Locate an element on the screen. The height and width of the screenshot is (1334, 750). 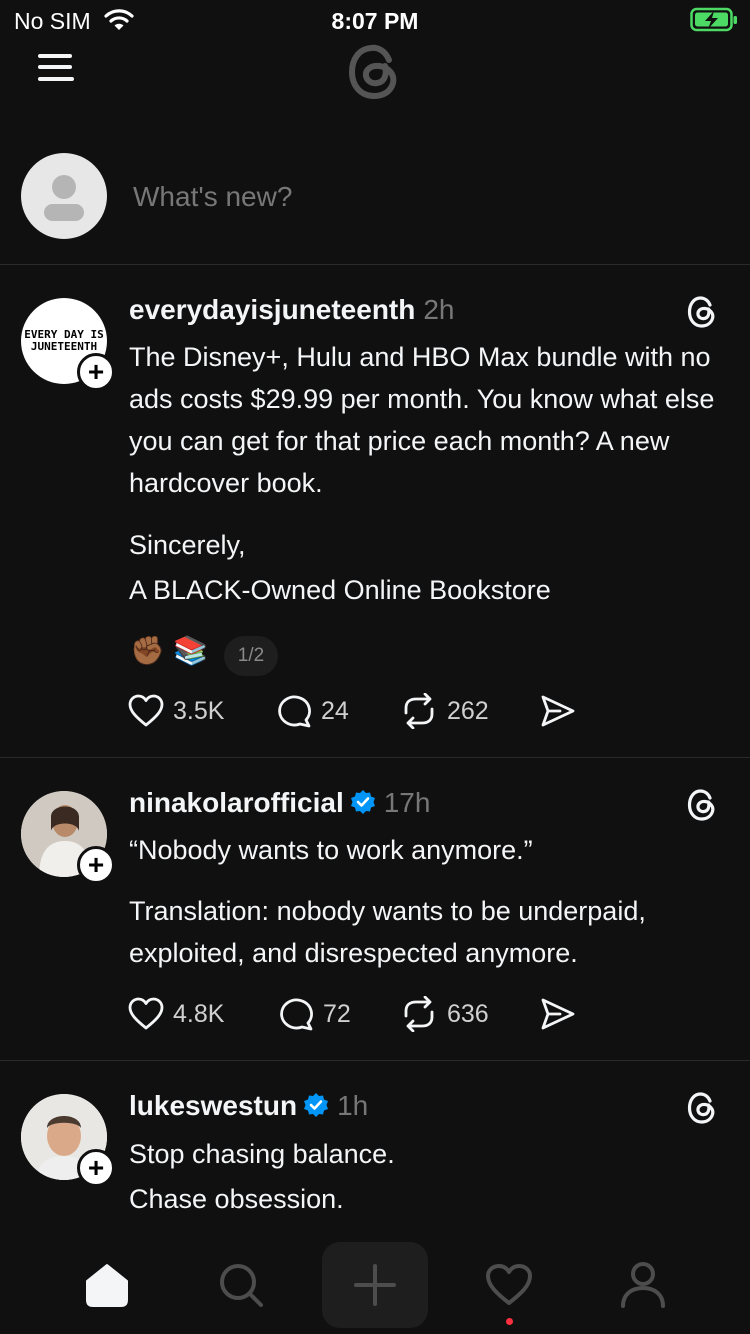
username: lukeswestun is located at coordinates (213, 1105).